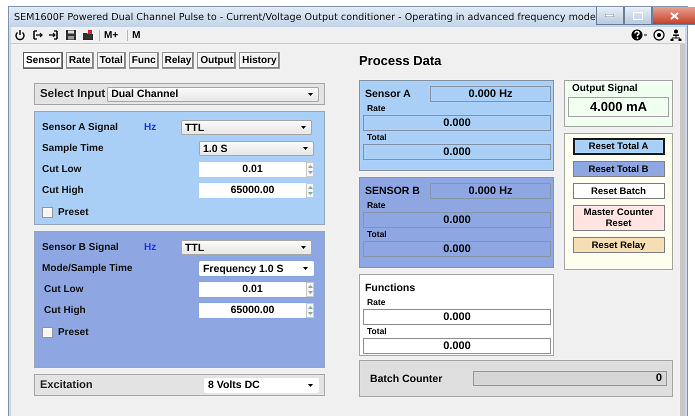  Describe the element at coordinates (80, 60) in the screenshot. I see `tab: Rate` at that location.